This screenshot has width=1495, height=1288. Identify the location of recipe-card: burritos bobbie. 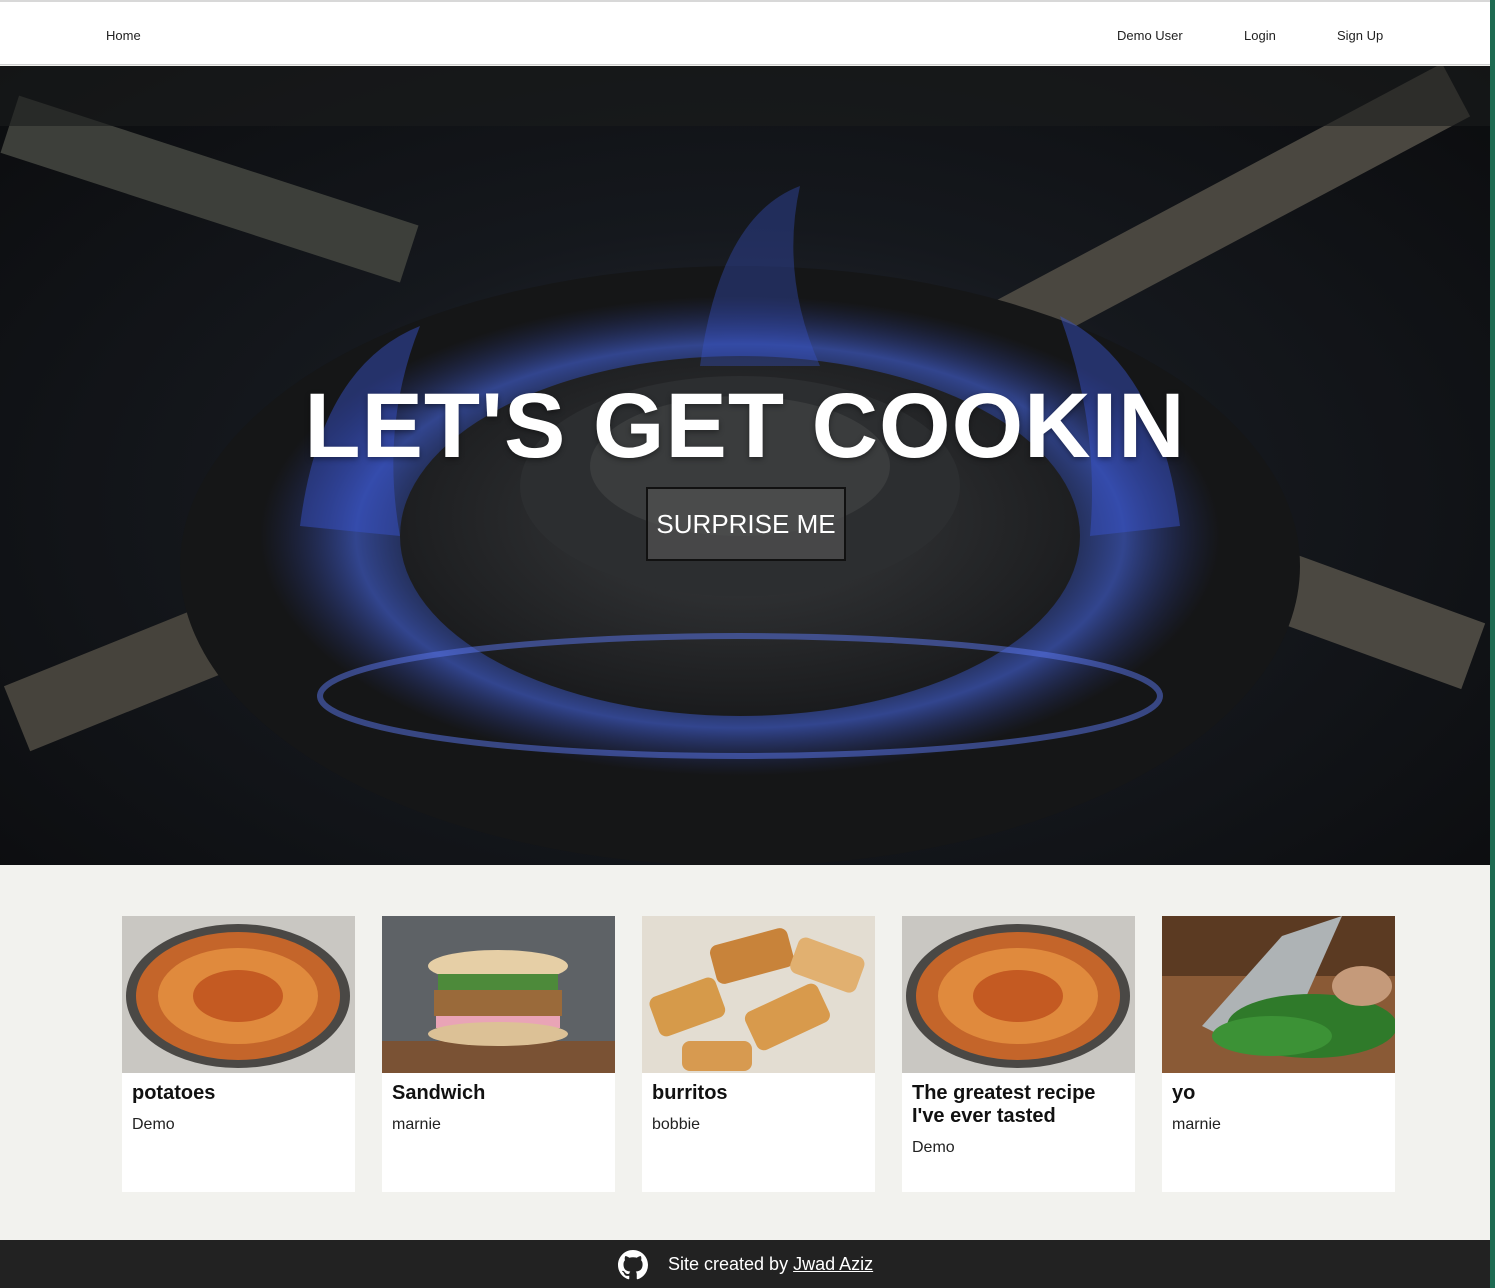
(758, 1054).